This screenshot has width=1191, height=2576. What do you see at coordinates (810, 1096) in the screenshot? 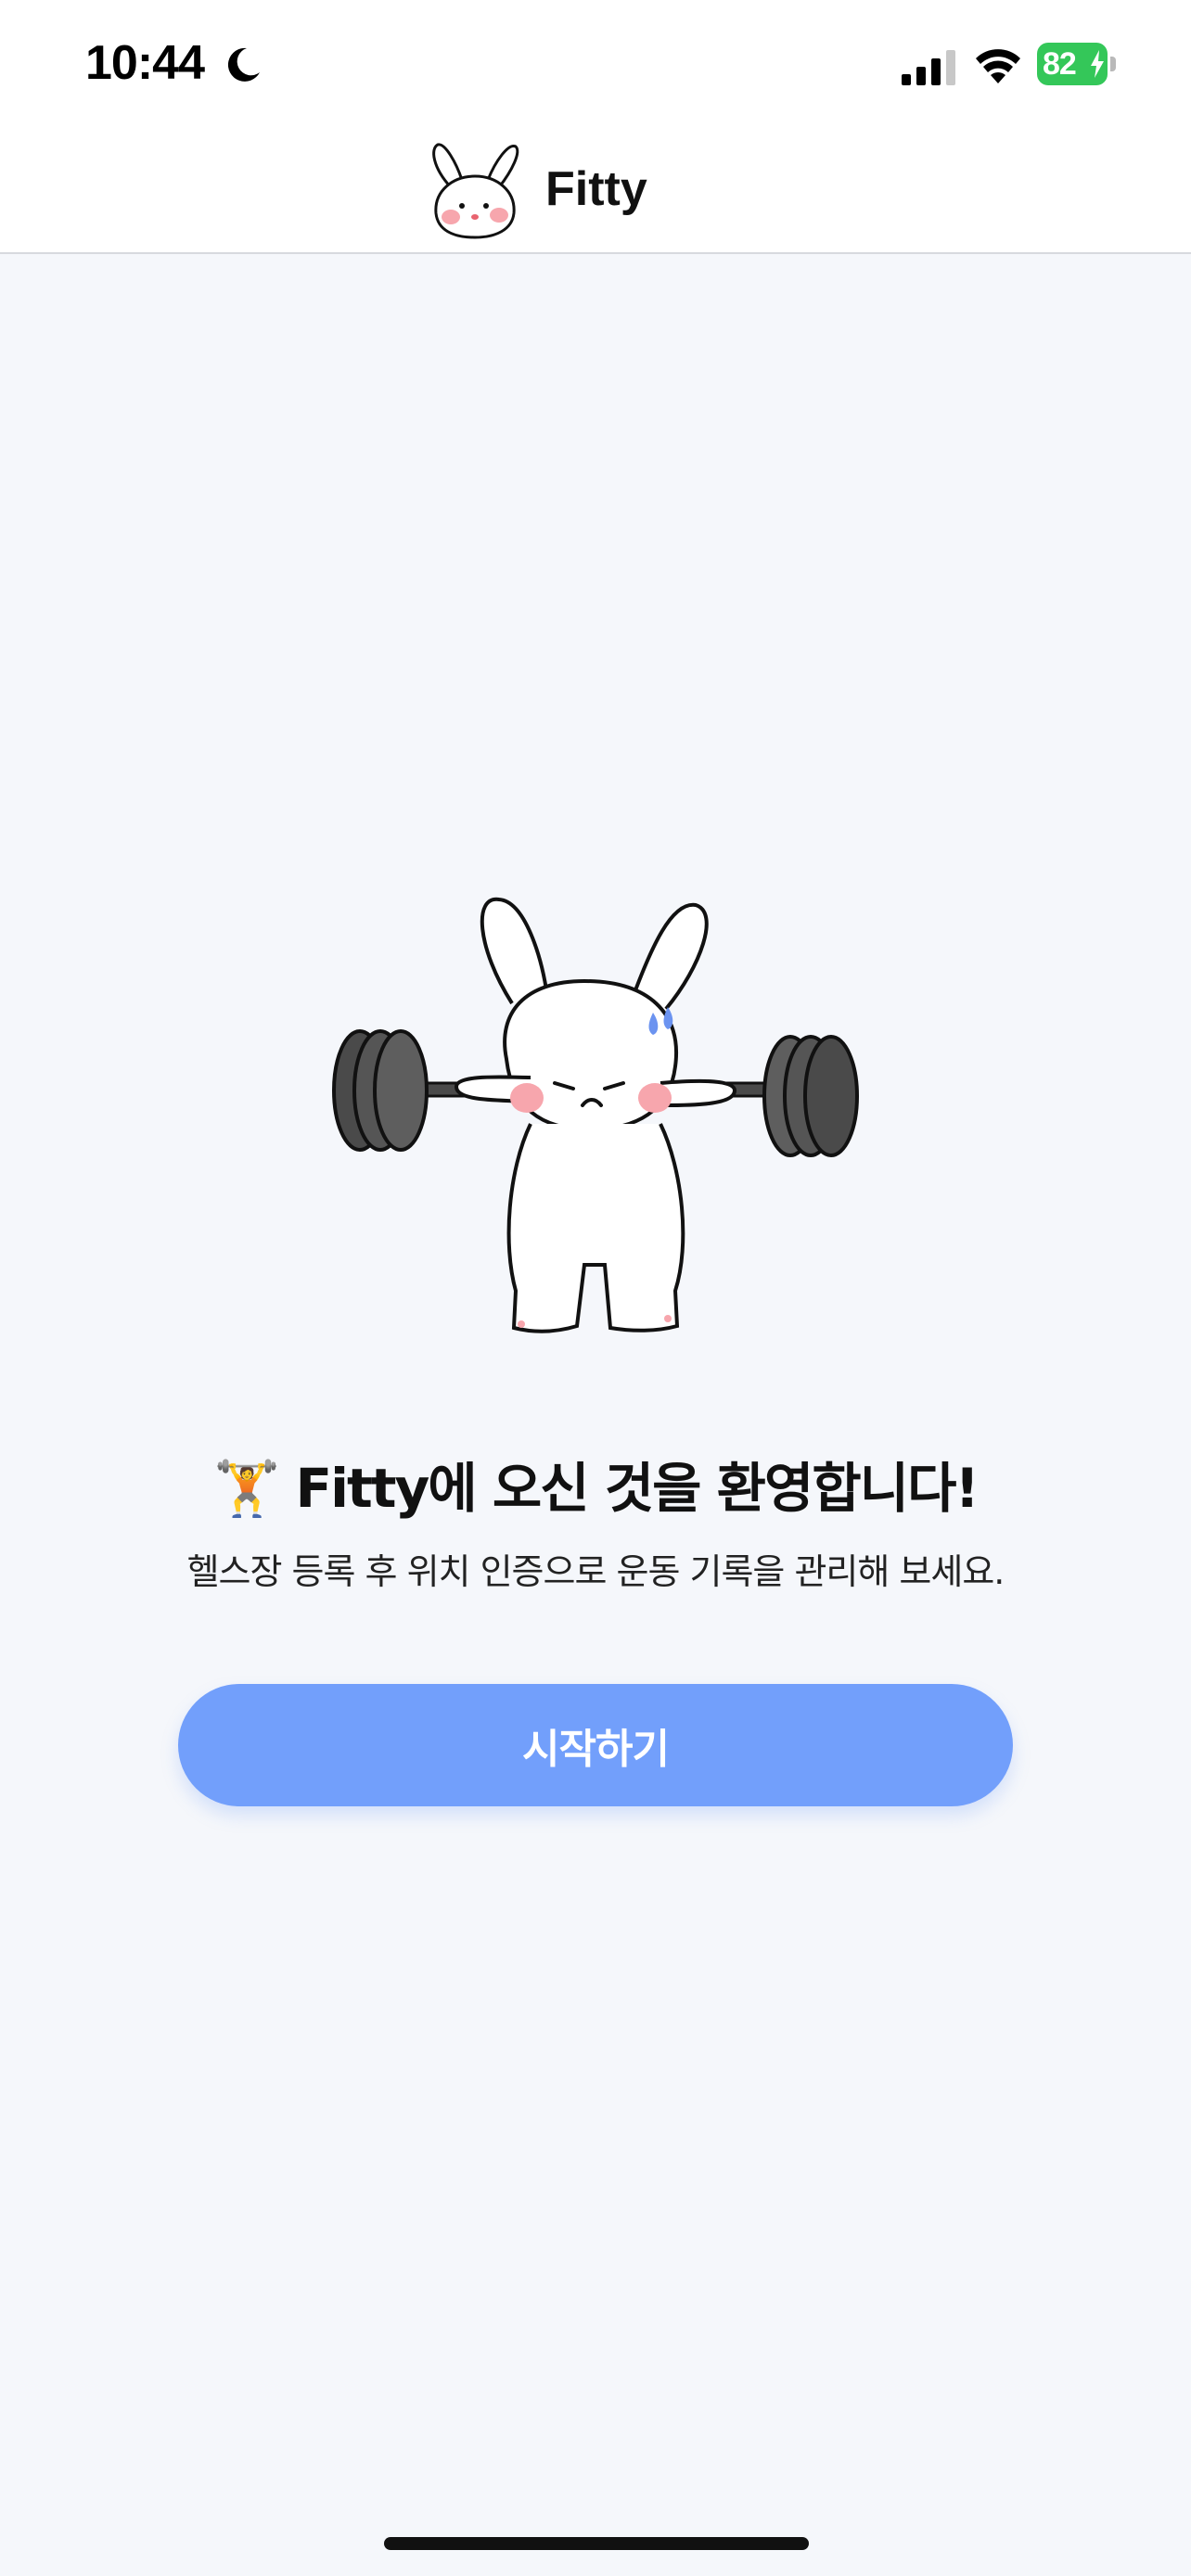
I see `right-weight-plates` at bounding box center [810, 1096].